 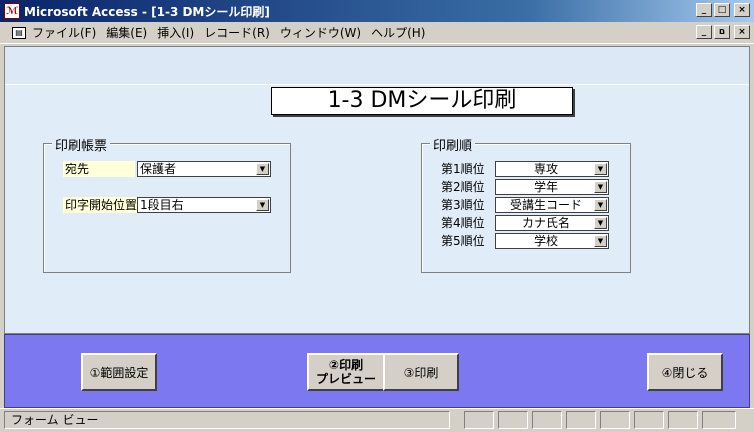 What do you see at coordinates (12, 11) in the screenshot?
I see `access-icon: ℳ` at bounding box center [12, 11].